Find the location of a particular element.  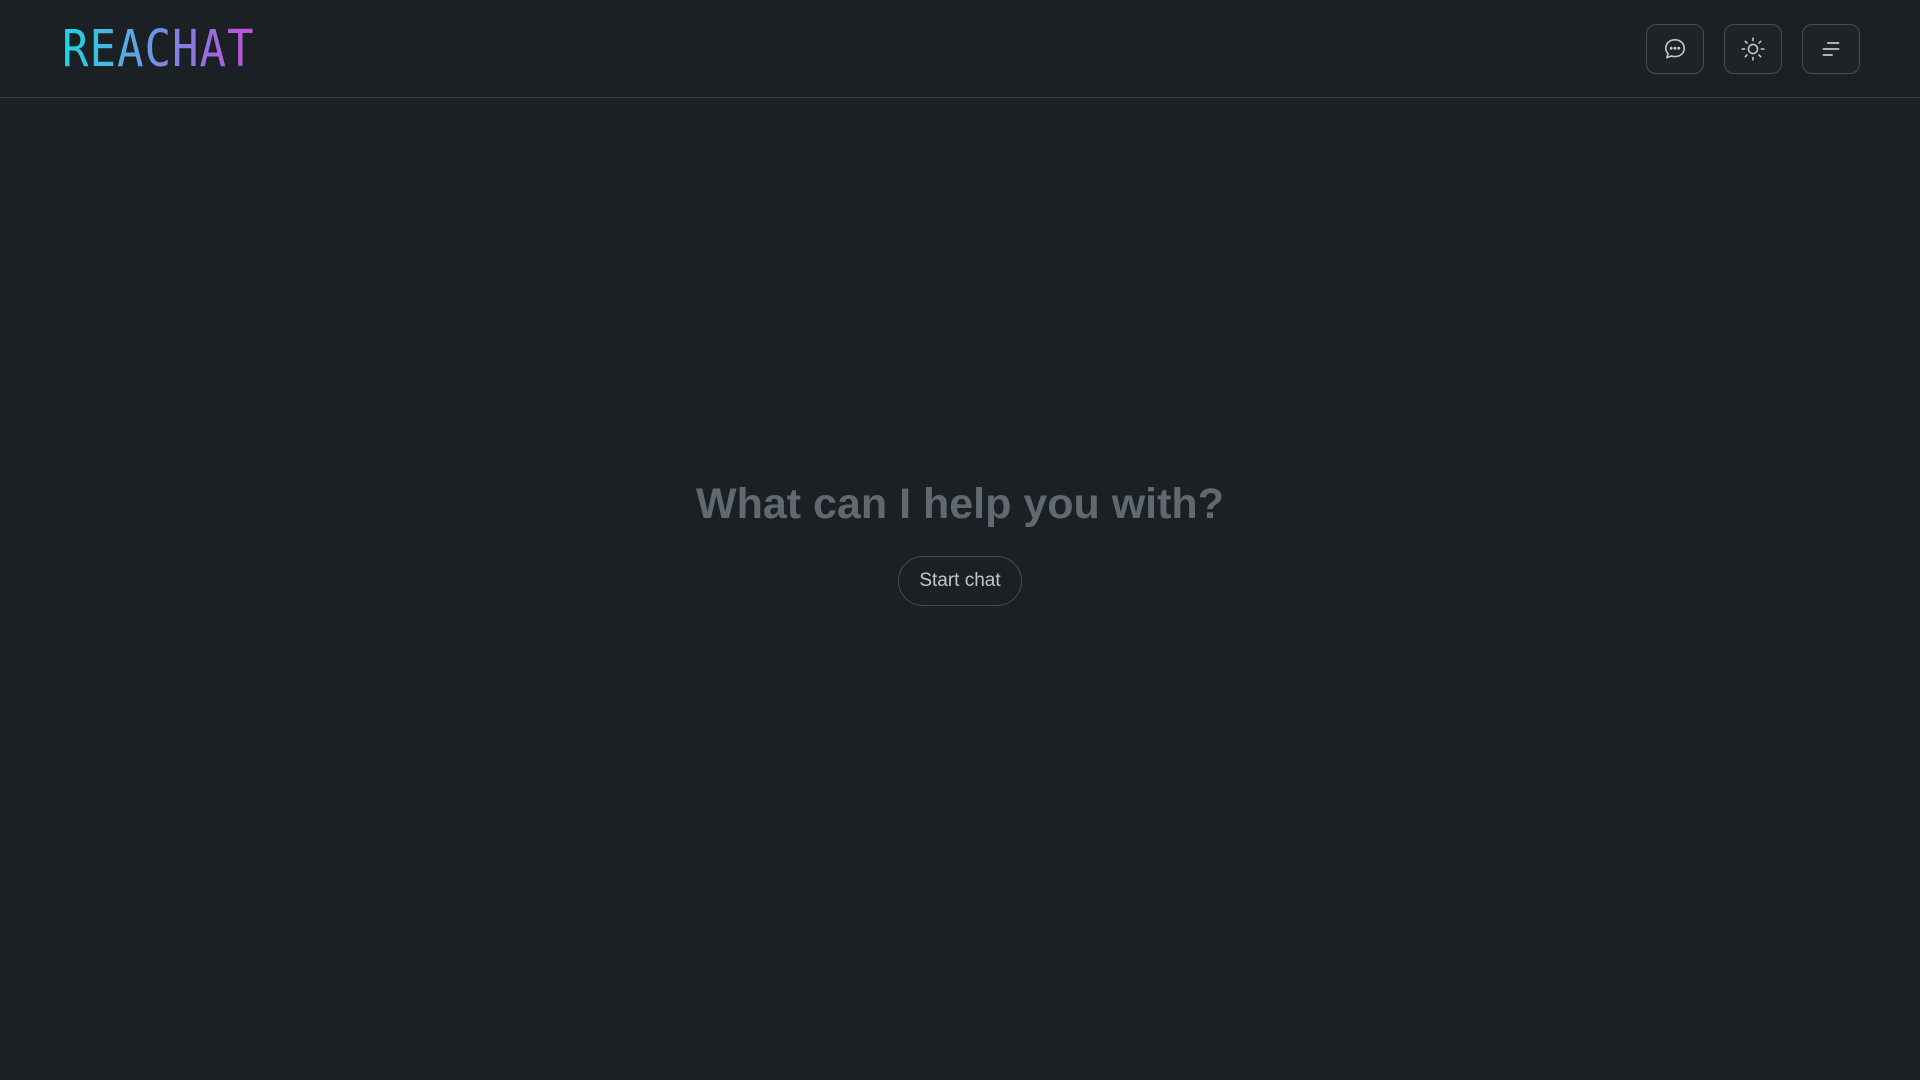

header-actions is located at coordinates (1753, 49).